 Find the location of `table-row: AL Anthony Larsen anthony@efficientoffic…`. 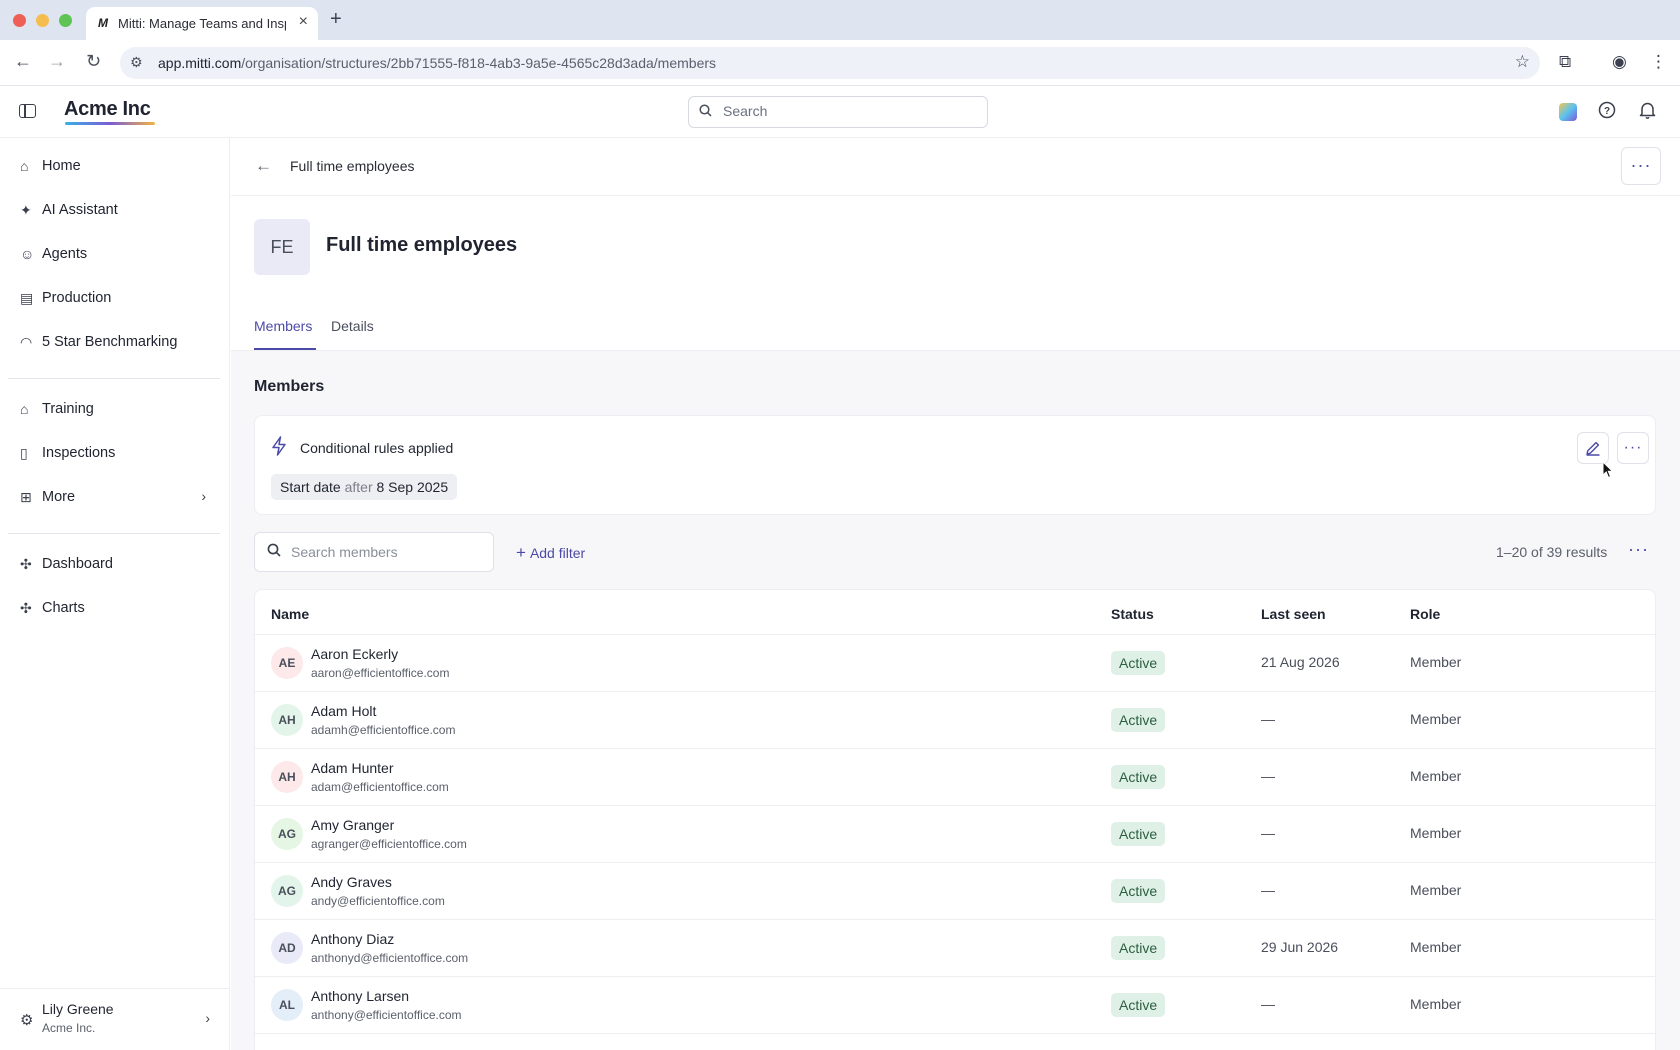

table-row: AL Anthony Larsen anthony@efficientoffic… is located at coordinates (955, 1005).